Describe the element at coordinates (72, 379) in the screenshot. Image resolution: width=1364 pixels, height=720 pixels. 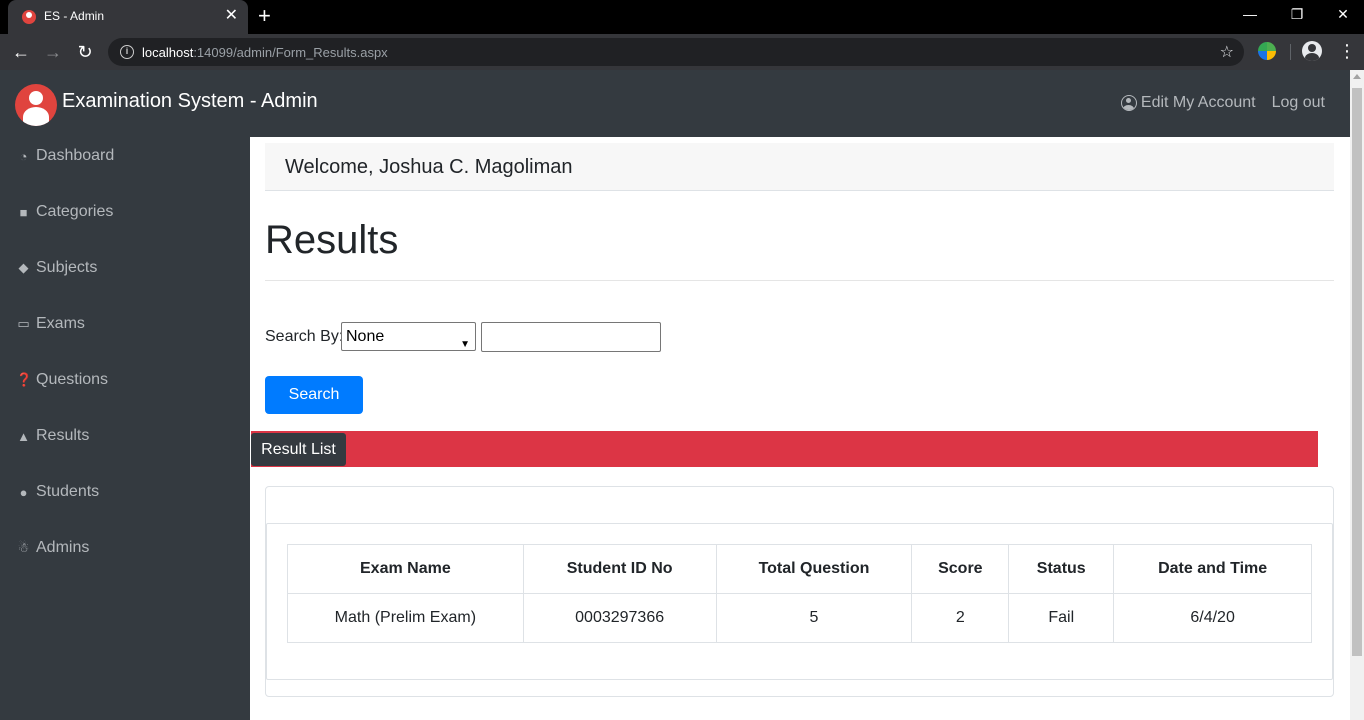
I see `sidebar-item-label: Questions` at that location.